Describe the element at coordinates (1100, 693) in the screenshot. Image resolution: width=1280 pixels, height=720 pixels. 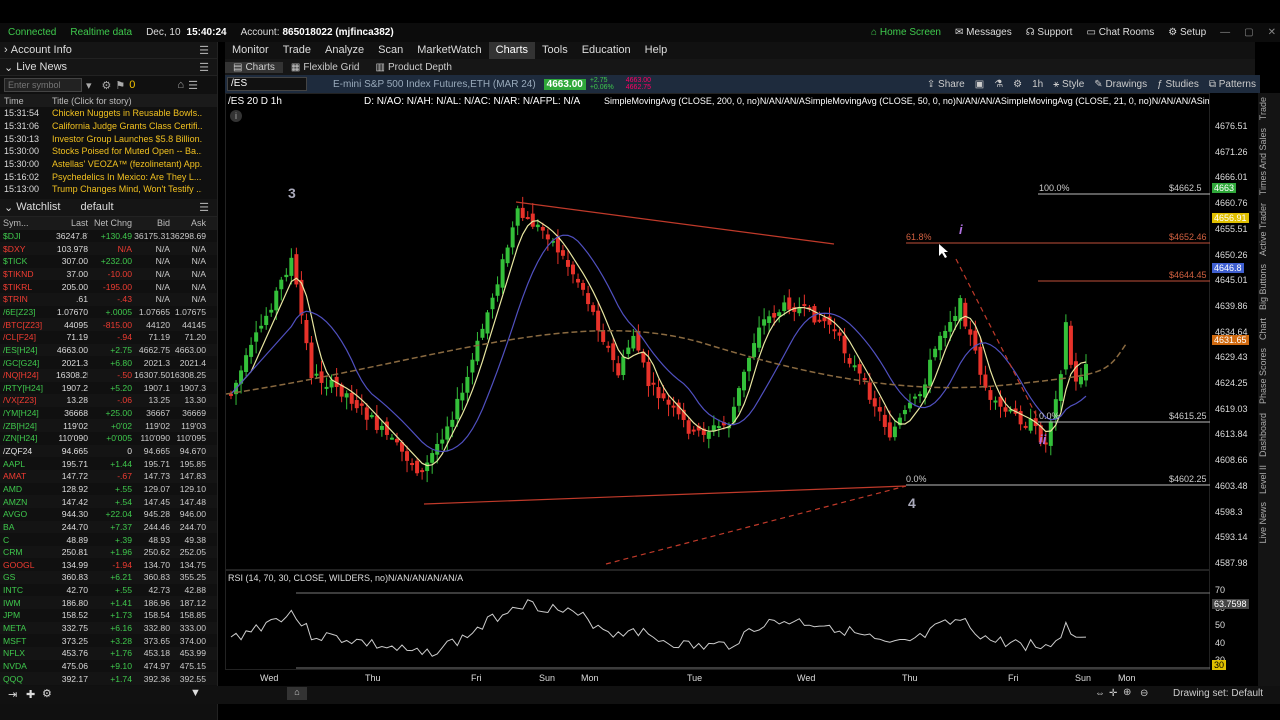
I see `pan-icon: ⇔` at that location.